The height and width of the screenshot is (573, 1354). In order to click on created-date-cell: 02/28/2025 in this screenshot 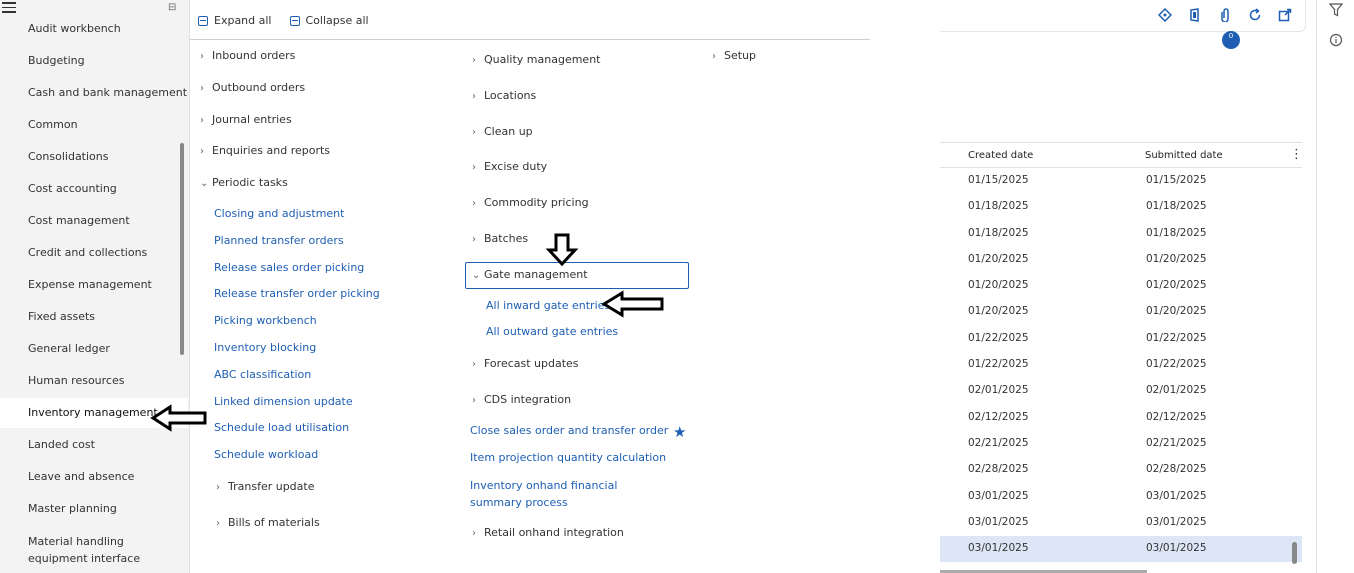, I will do `click(998, 469)`.